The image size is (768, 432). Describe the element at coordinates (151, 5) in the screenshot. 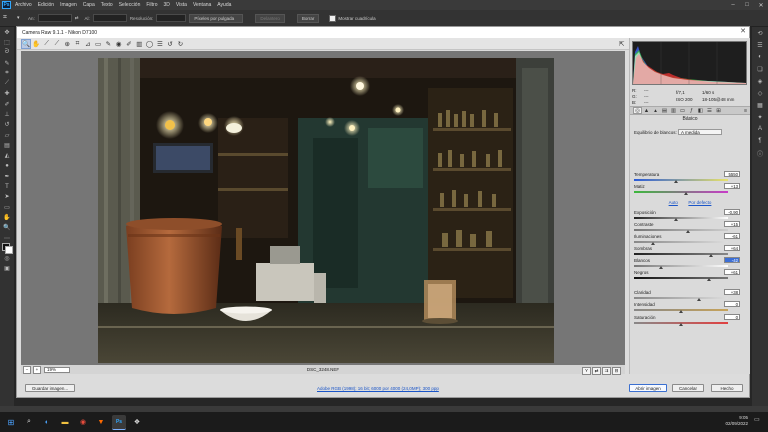

I see `menu-filtro: Filtro` at that location.